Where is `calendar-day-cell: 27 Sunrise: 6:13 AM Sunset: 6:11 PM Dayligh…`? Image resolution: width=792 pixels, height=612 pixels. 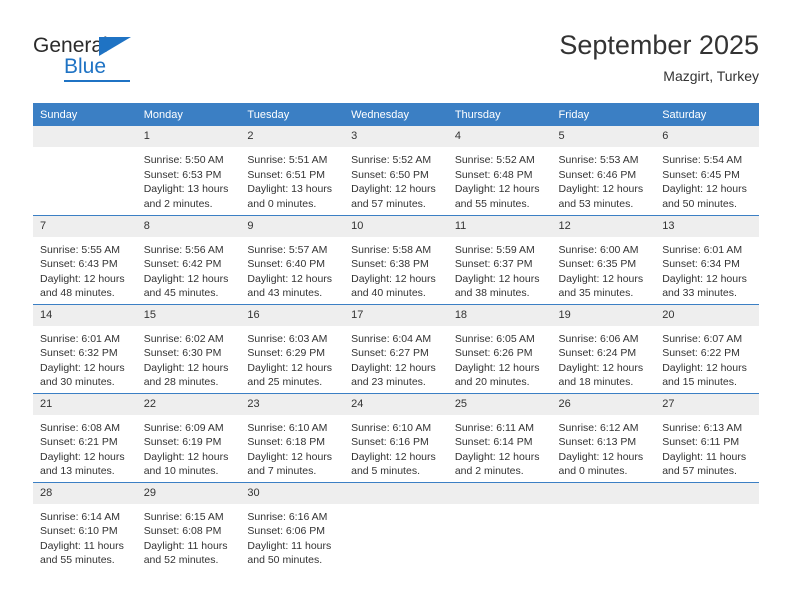 calendar-day-cell: 27 Sunrise: 6:13 AM Sunset: 6:11 PM Dayligh… is located at coordinates (707, 437).